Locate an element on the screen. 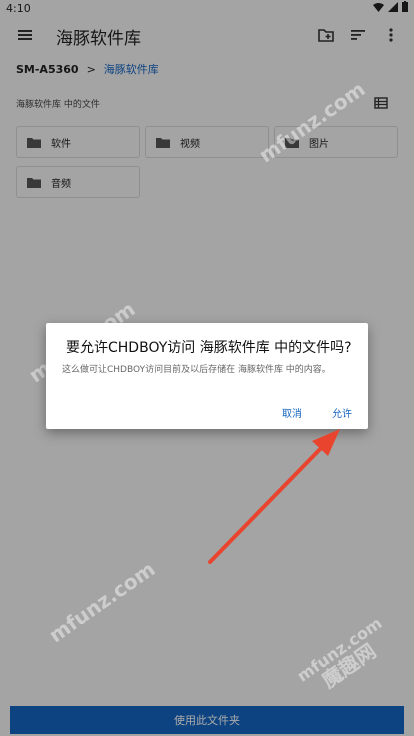 This screenshot has width=414, height=736. annotation-arrow is located at coordinates (274, 496).